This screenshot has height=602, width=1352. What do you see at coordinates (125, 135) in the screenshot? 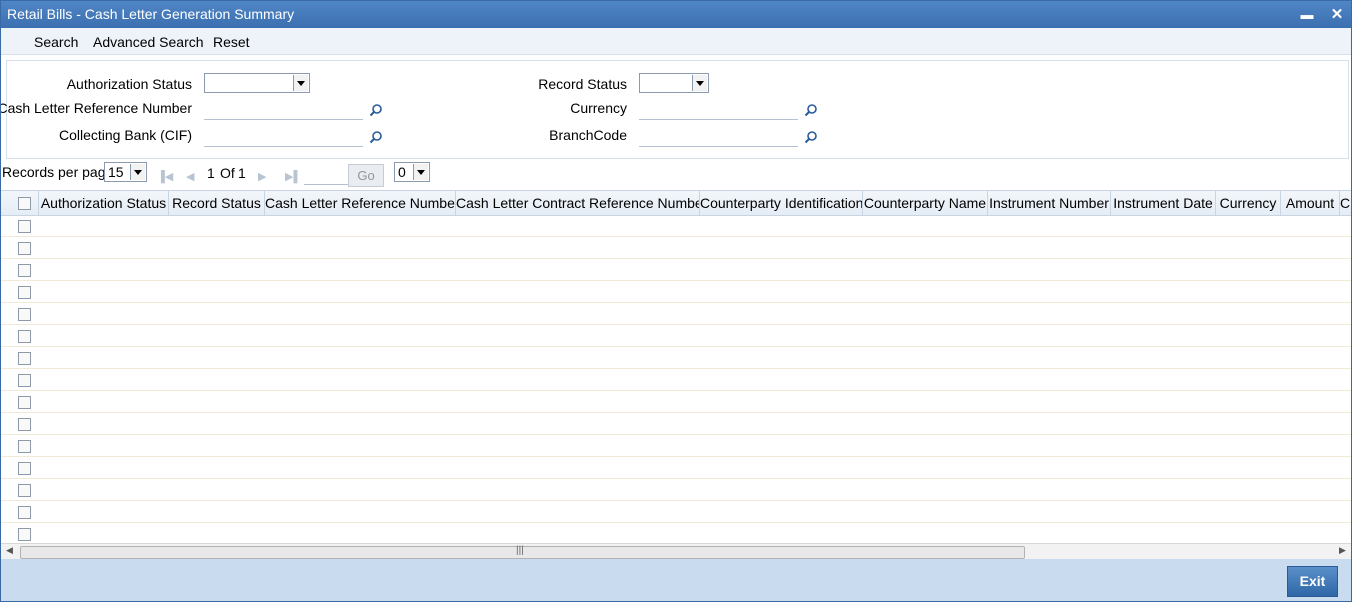
I see `collecting-bank-label: Collecting Bank (CIF)` at bounding box center [125, 135].